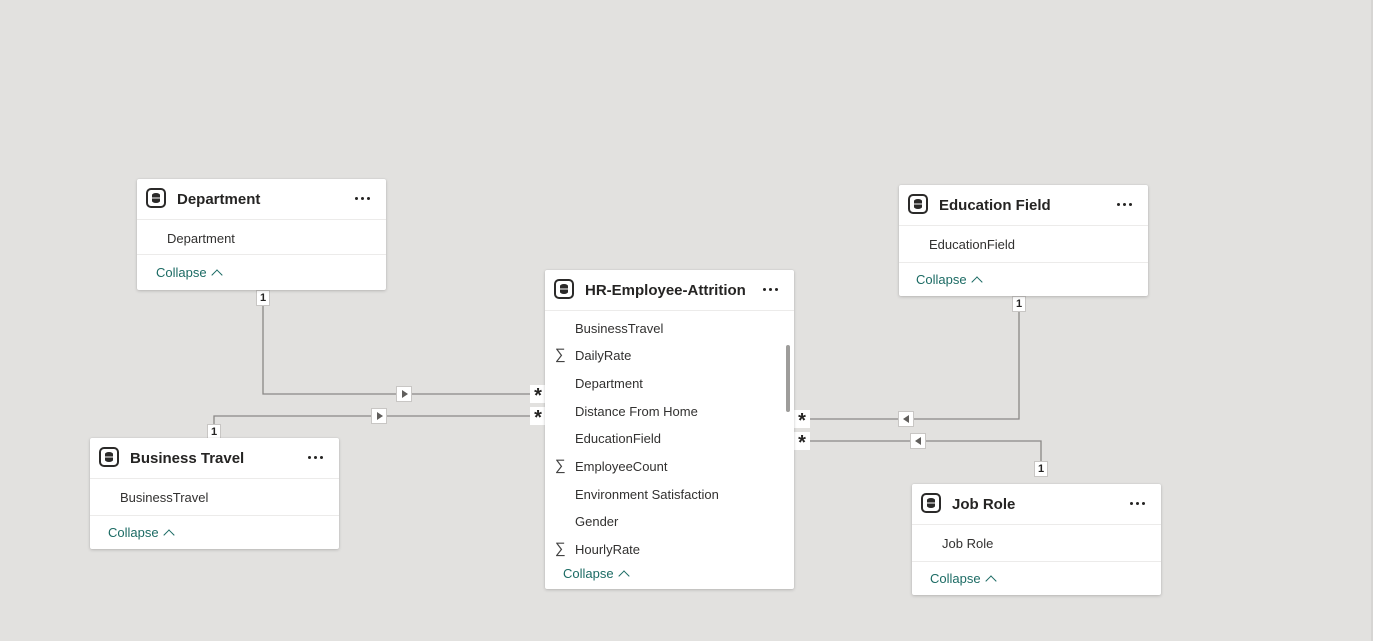 This screenshot has height=641, width=1373. I want to click on relationship-line-education-field, so click(911, 364).